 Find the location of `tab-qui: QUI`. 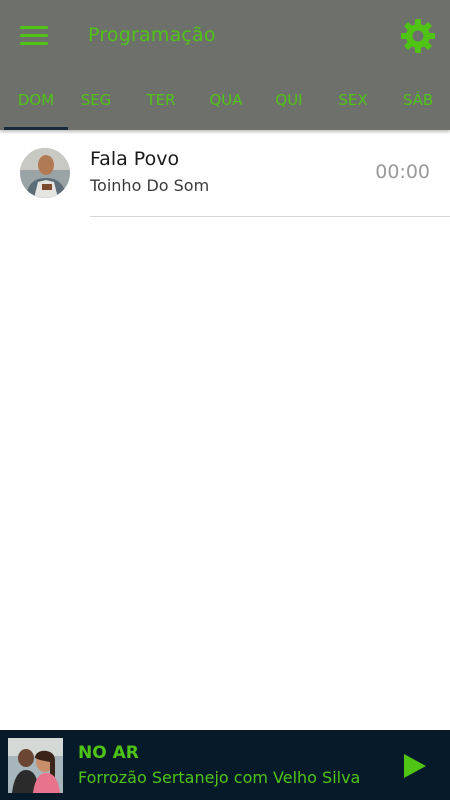

tab-qui: QUI is located at coordinates (289, 101).